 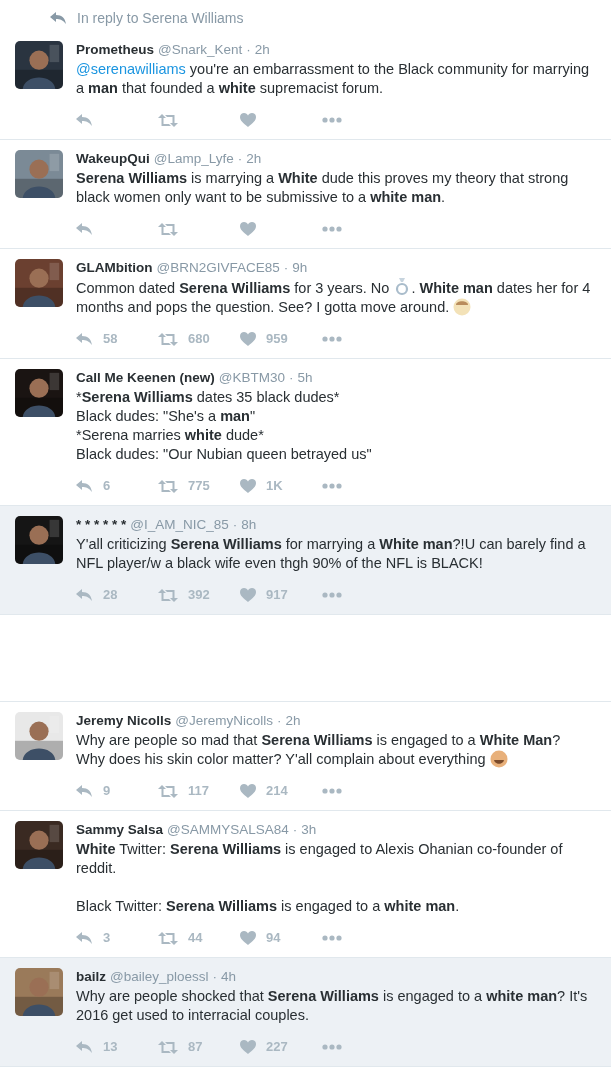 I want to click on author-handle: @Lamp_Lyfe, so click(x=193, y=159).